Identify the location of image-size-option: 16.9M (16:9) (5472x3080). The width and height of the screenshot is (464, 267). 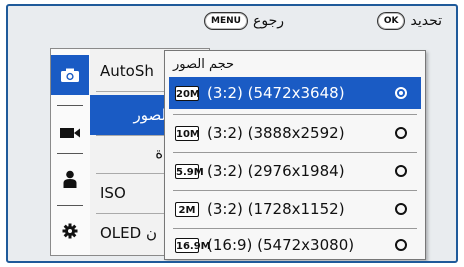
(295, 245).